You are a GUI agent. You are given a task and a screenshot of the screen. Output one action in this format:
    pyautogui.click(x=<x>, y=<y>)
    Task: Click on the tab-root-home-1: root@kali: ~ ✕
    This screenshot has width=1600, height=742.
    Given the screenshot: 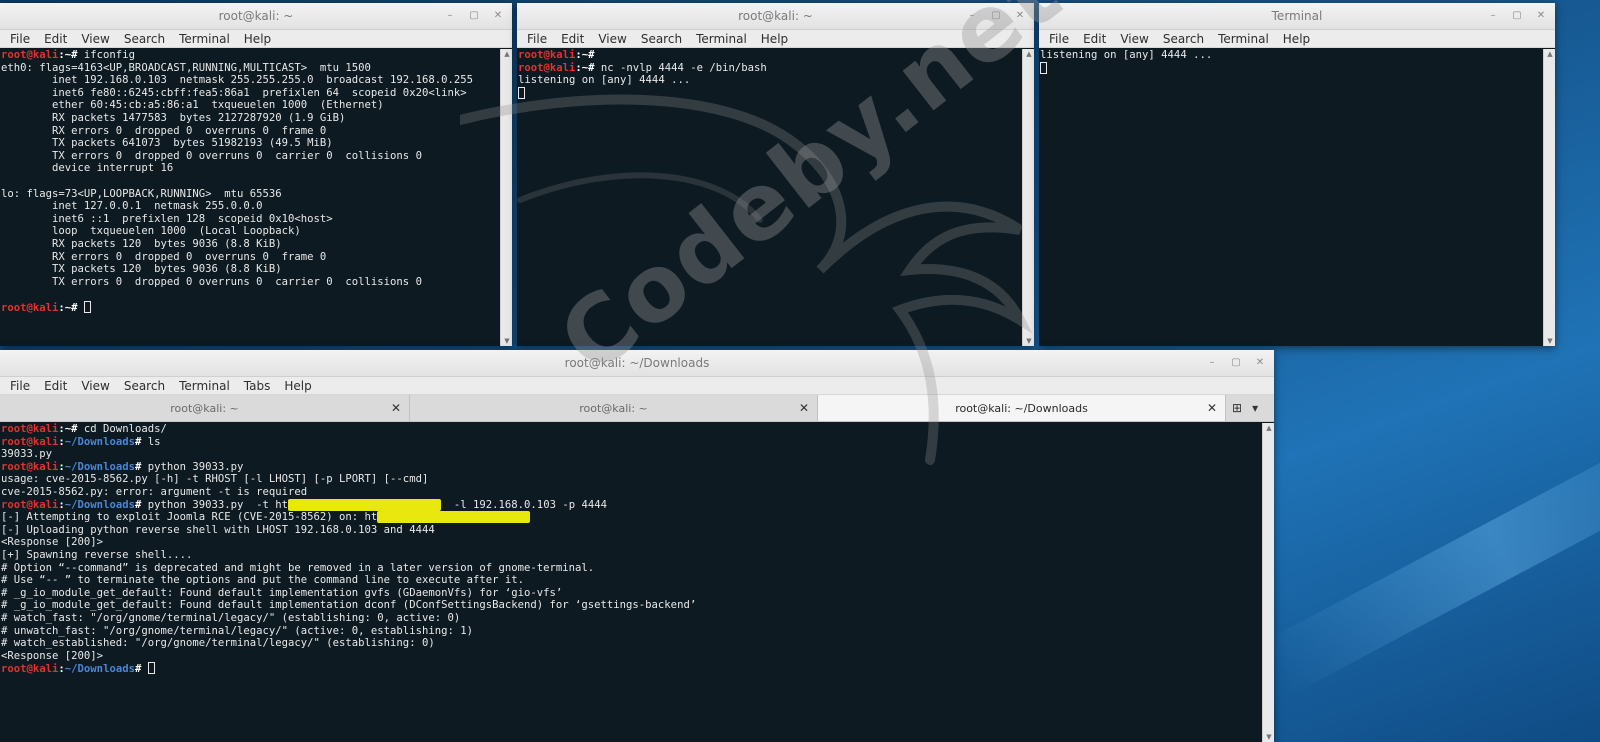 What is the action you would take?
    pyautogui.click(x=205, y=408)
    